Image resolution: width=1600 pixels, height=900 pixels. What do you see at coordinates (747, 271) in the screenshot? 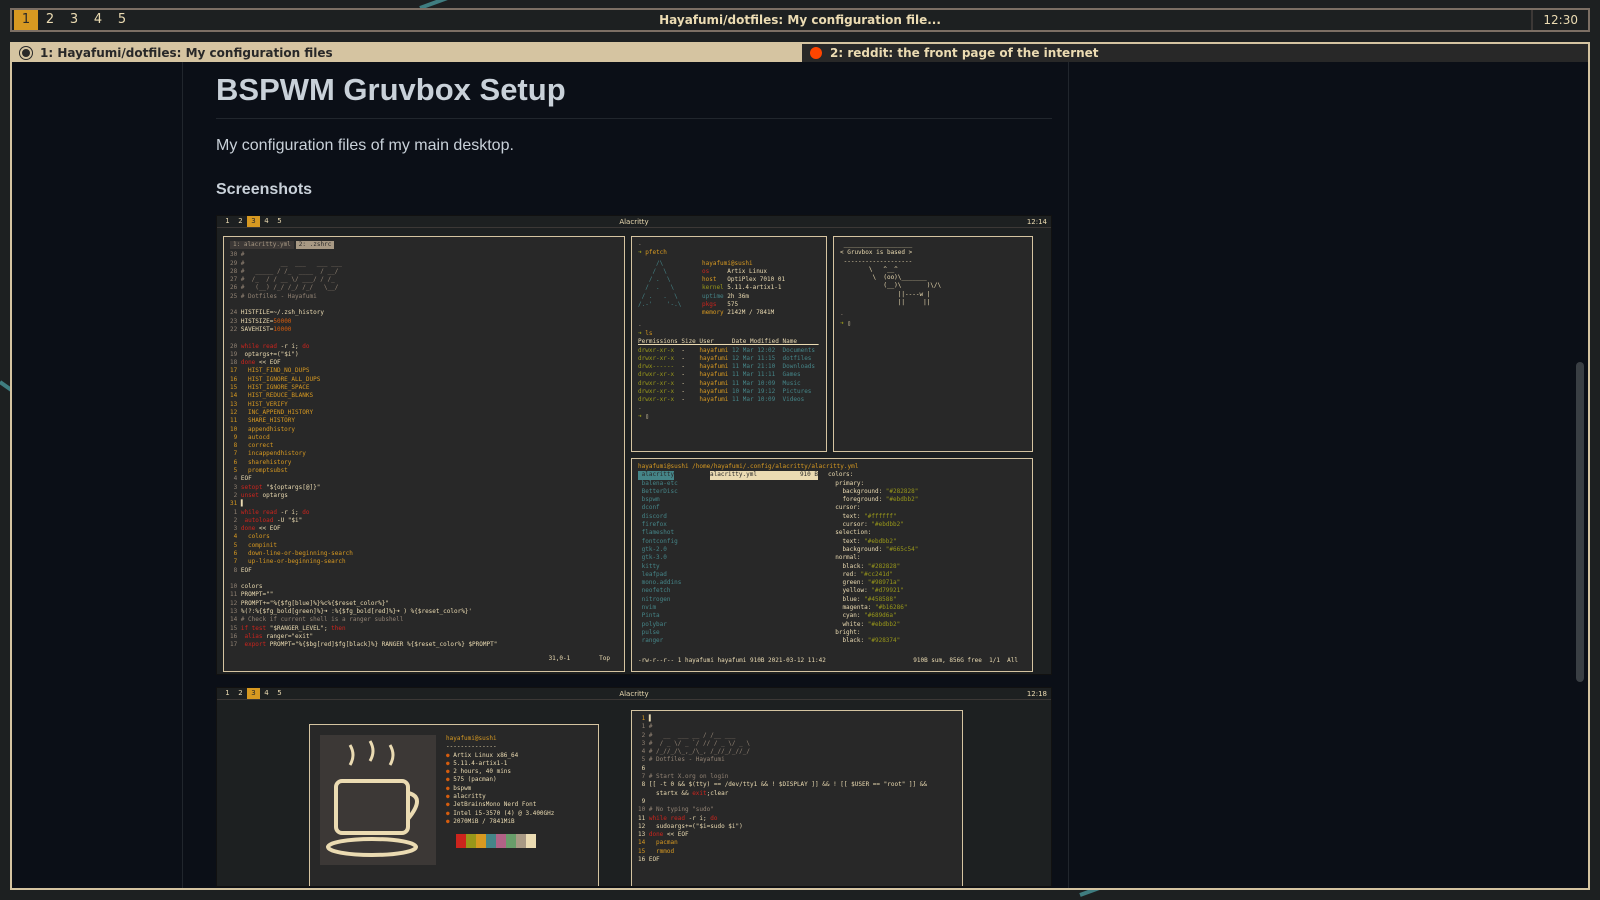
I see `pfetch-os: Artix Linux` at bounding box center [747, 271].